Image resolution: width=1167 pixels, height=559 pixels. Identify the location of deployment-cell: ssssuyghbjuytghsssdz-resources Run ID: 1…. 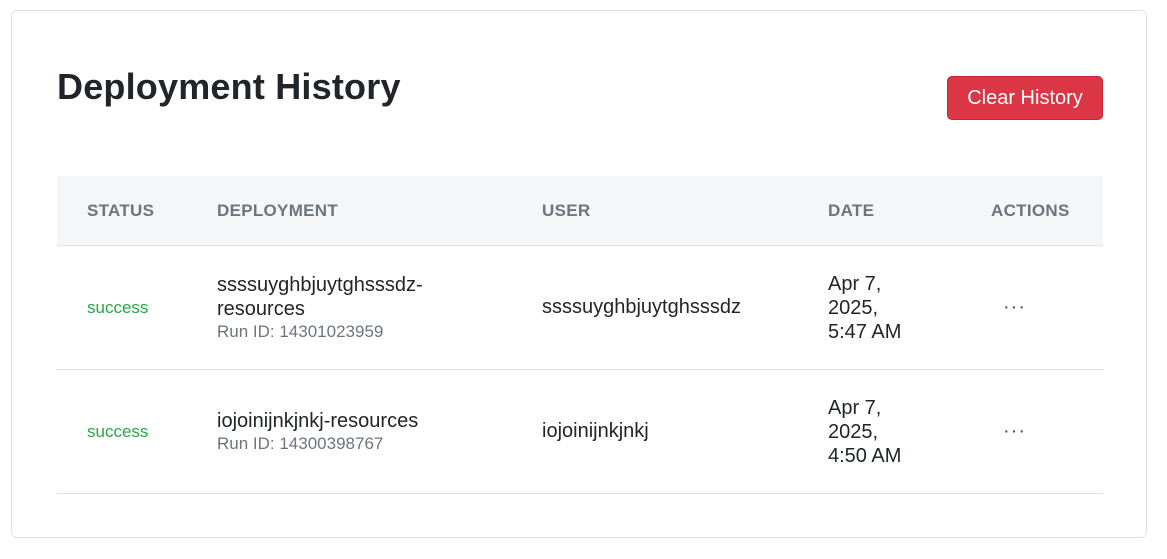
(347, 307).